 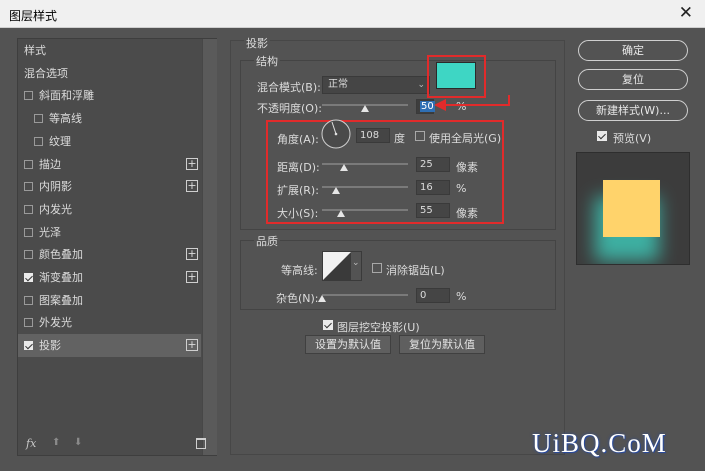 What do you see at coordinates (421, 85) in the screenshot?
I see `chevron-down-icon: ⌄` at bounding box center [421, 85].